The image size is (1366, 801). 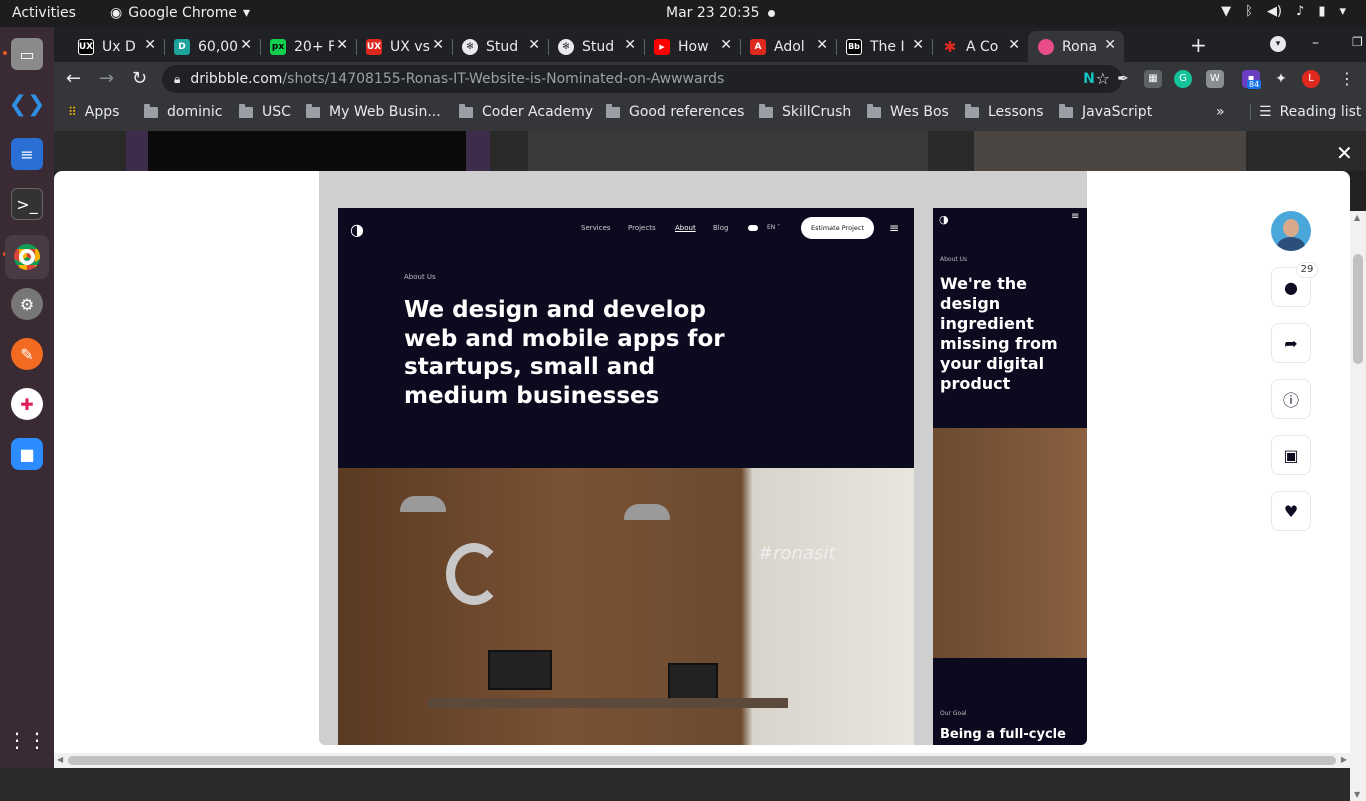 I want to click on reading-list-button: ☰ Reading list, so click(x=1305, y=112).